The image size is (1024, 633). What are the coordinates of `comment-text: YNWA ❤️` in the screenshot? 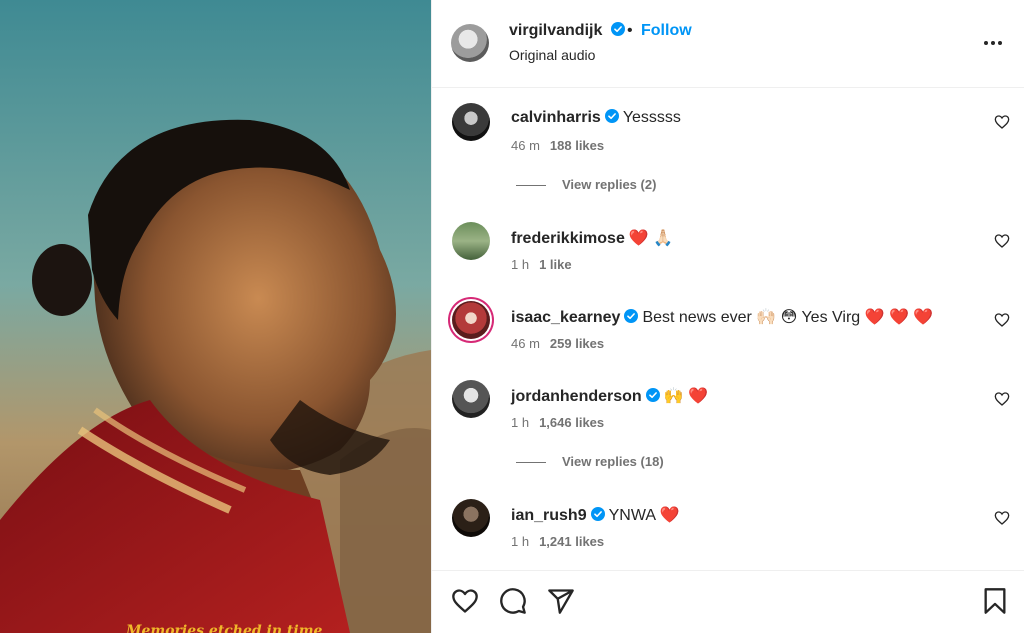 It's located at (644, 515).